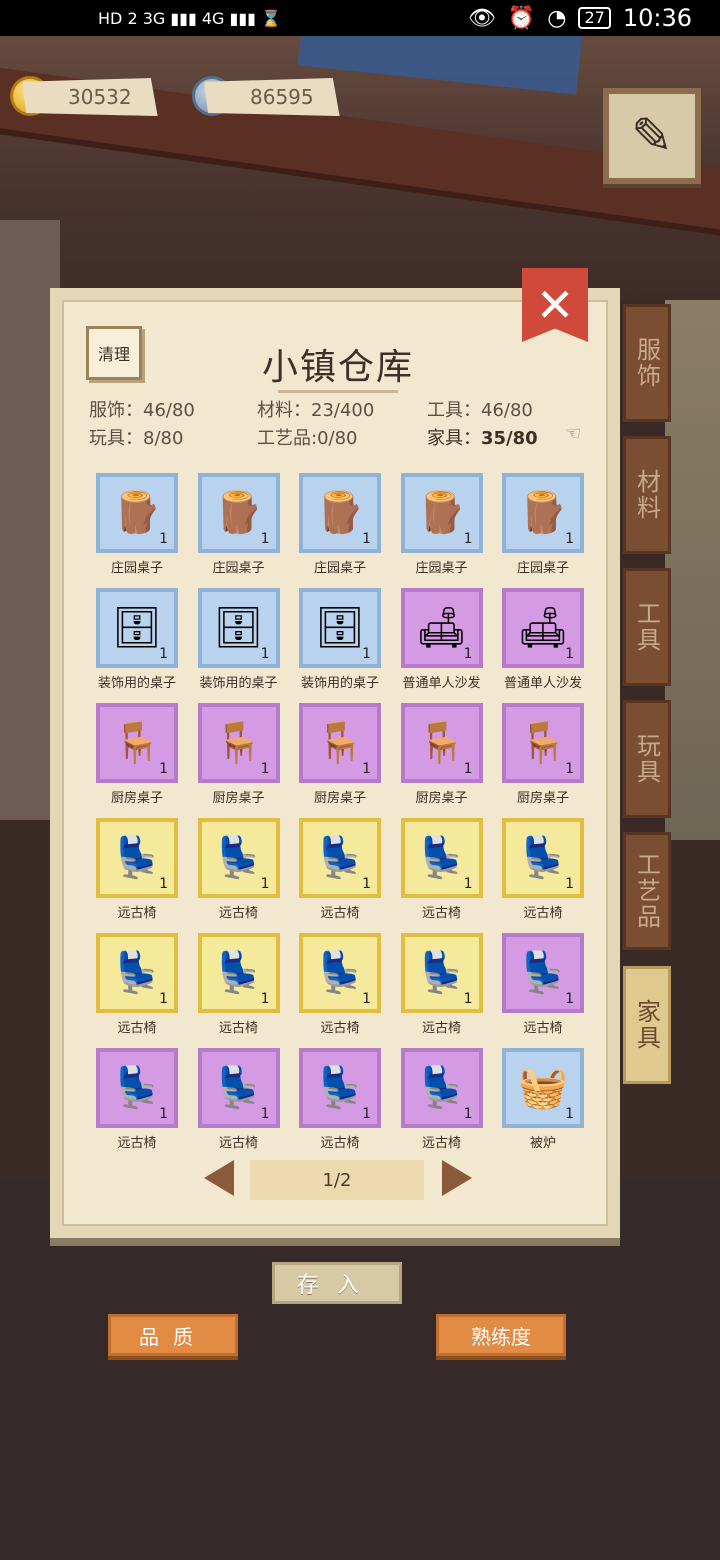 The width and height of the screenshot is (720, 1560). I want to click on tab-tools: 工具, so click(647, 627).